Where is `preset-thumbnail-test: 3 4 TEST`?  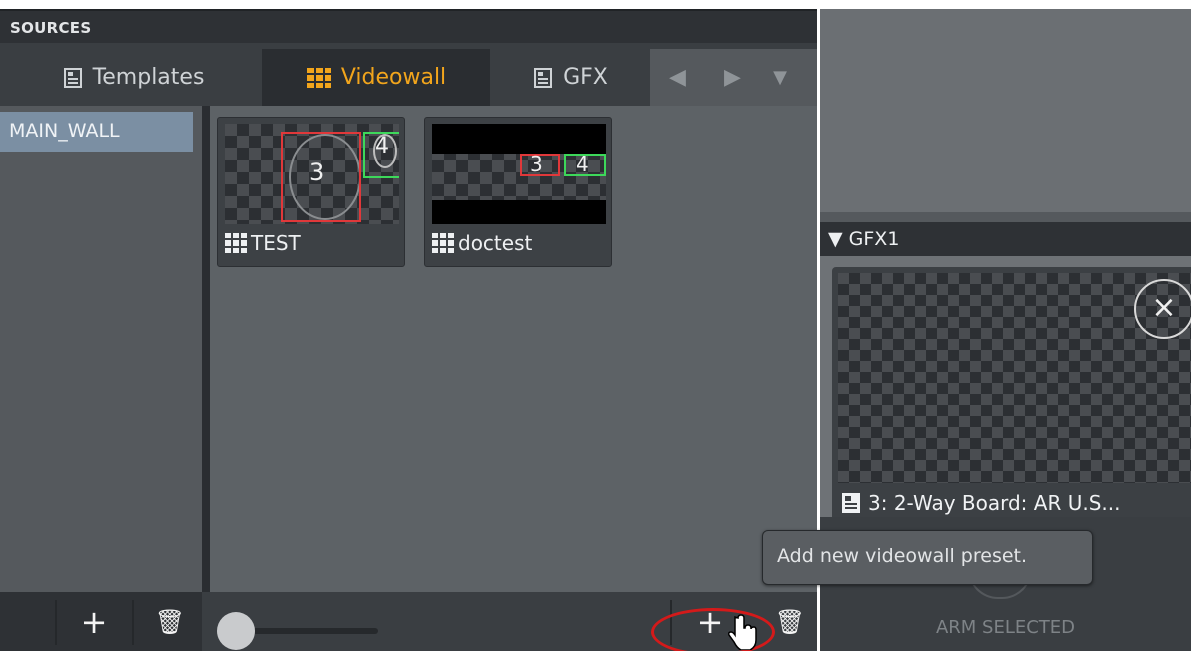
preset-thumbnail-test: 3 4 TEST is located at coordinates (311, 192).